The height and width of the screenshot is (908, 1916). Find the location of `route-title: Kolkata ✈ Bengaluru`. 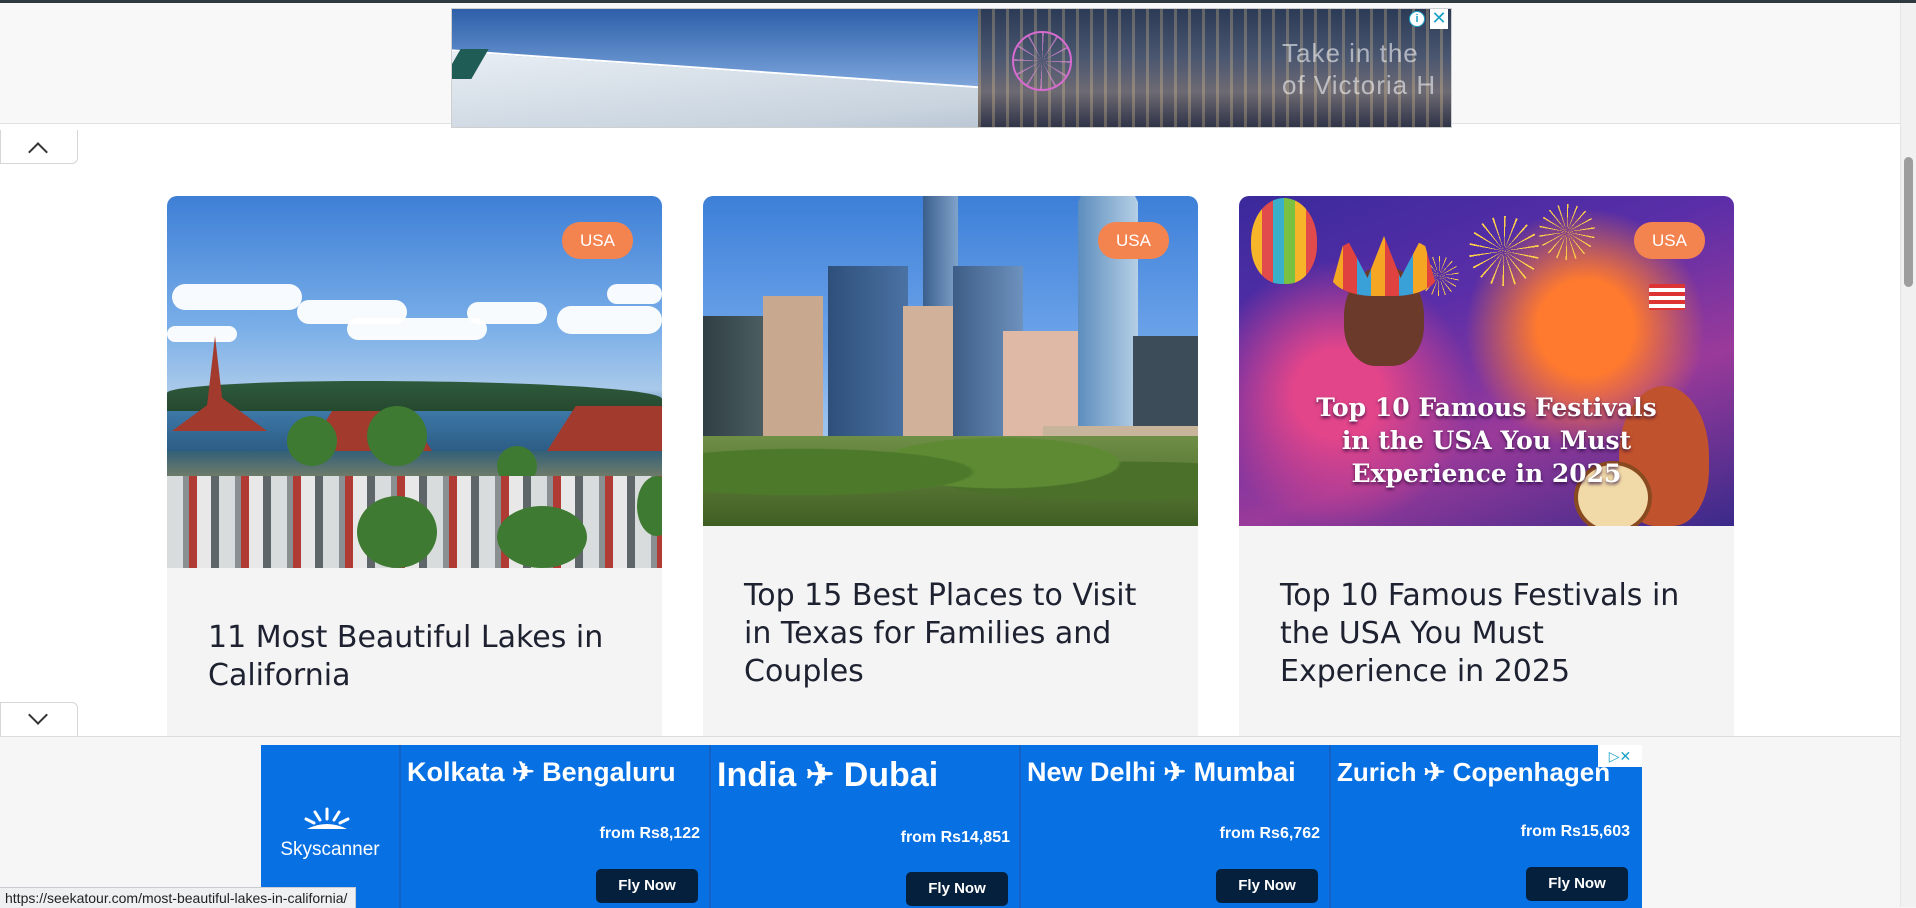

route-title: Kolkata ✈ Bengaluru is located at coordinates (541, 772).